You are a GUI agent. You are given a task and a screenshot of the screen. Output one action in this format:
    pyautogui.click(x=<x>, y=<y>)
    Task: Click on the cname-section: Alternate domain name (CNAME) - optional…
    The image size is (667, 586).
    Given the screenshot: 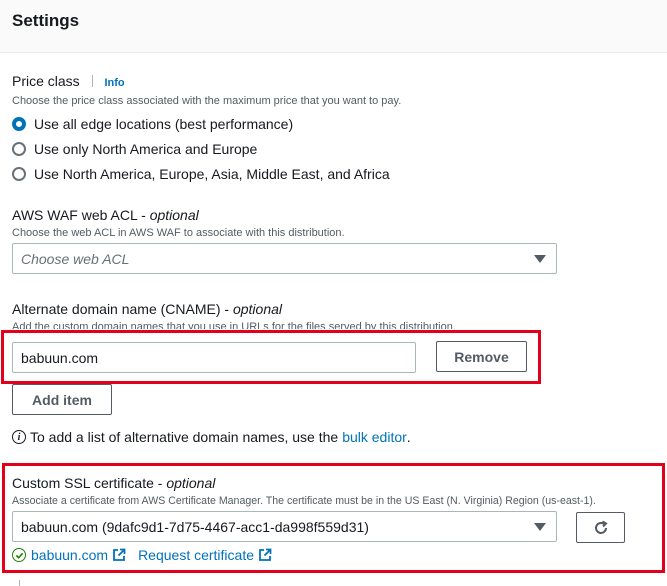 What is the action you would take?
    pyautogui.click(x=337, y=314)
    